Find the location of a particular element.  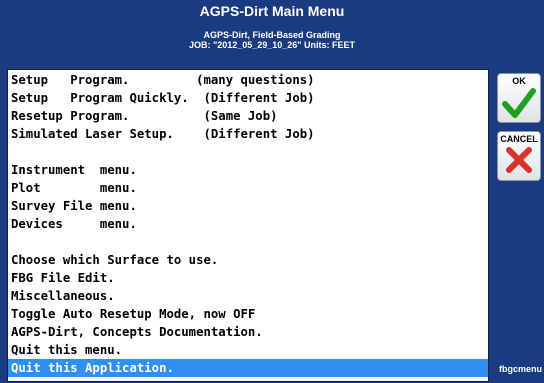

menu-item: Setup Program Quickly. (Different Job) is located at coordinates (248, 98).